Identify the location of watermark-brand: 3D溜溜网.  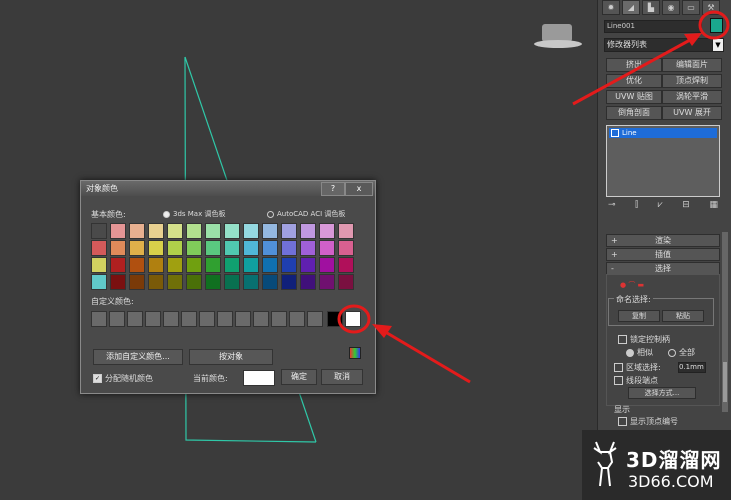
(674, 460).